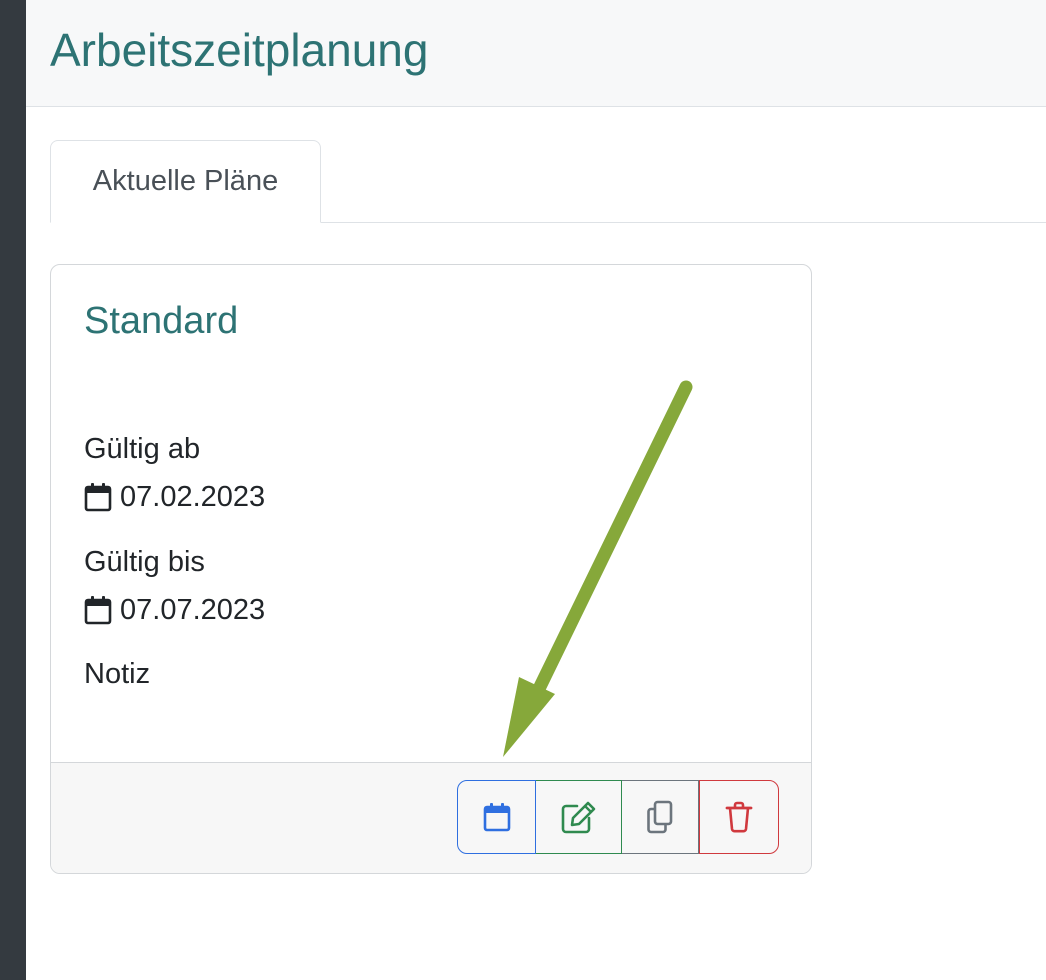 This screenshot has height=980, width=1046. I want to click on valid-from-row: 07.02.2023, so click(174, 497).